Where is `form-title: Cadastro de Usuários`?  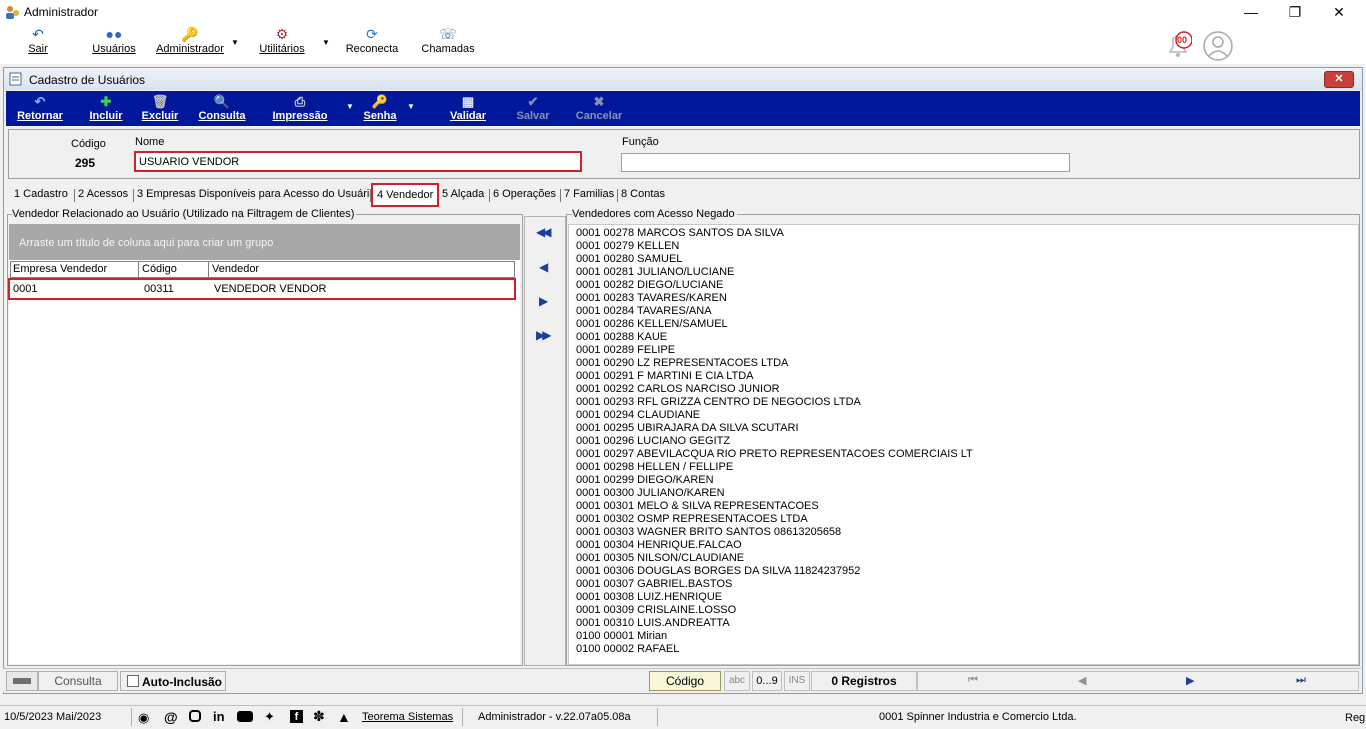 form-title: Cadastro de Usuários is located at coordinates (87, 80).